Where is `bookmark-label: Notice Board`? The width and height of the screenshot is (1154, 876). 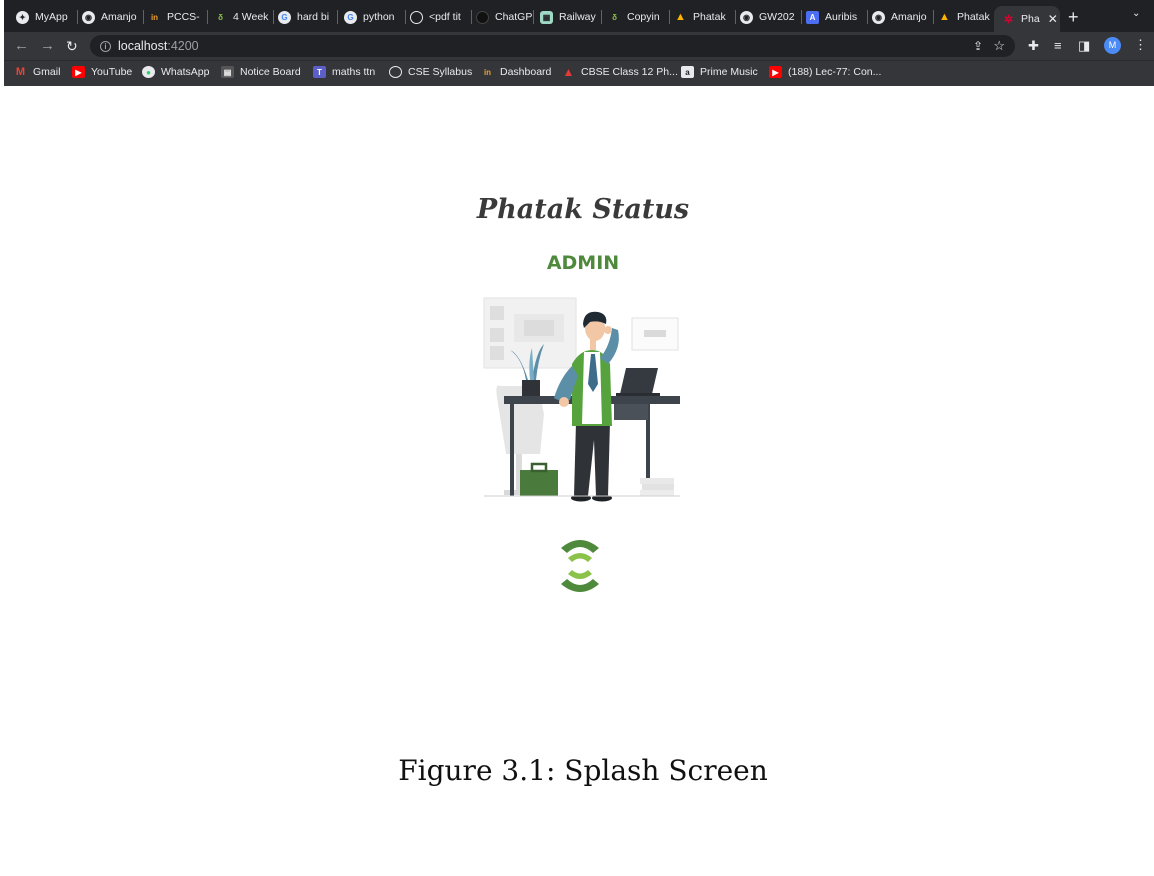
bookmark-label: Notice Board is located at coordinates (270, 72).